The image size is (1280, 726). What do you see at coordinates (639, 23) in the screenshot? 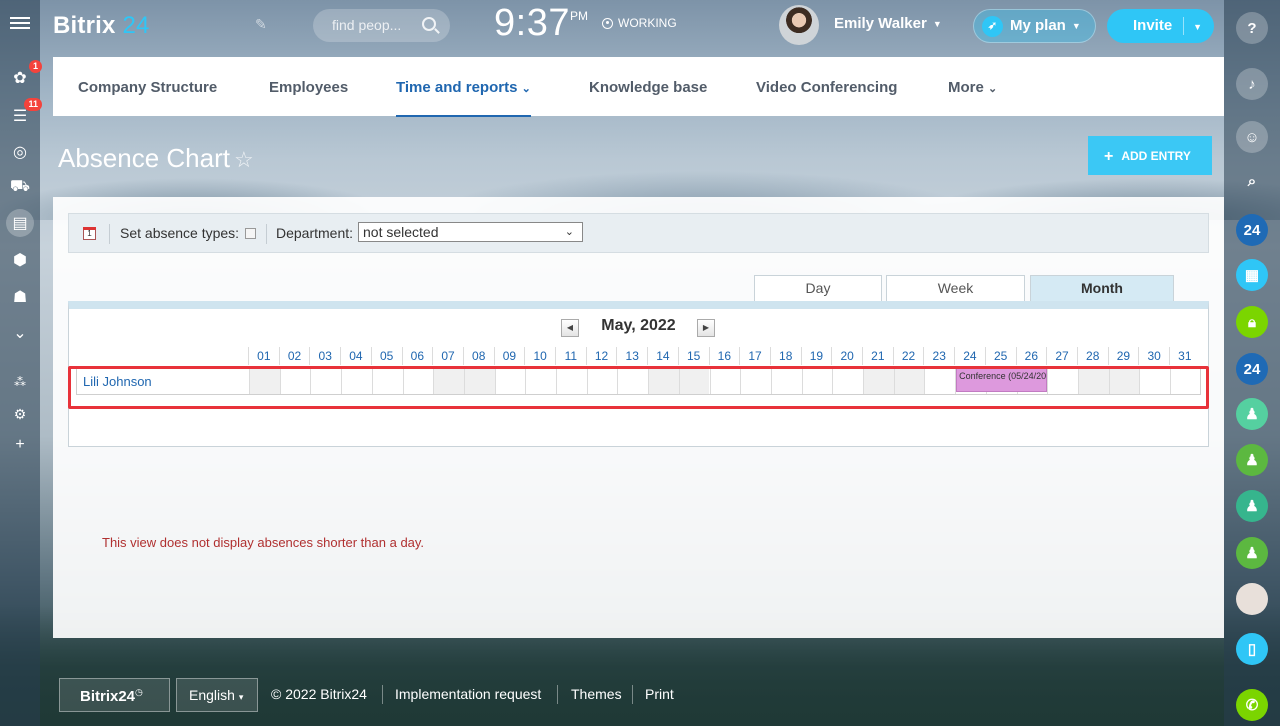
I see `work-status: WORKING` at bounding box center [639, 23].